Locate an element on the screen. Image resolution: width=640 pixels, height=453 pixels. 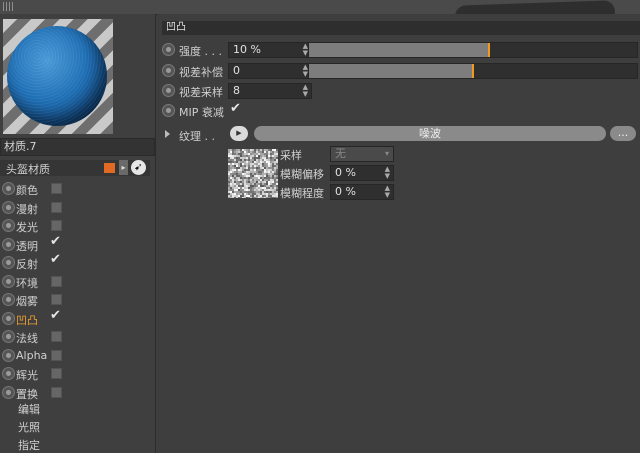
parallax-offset-animate-radio is located at coordinates (168, 70).